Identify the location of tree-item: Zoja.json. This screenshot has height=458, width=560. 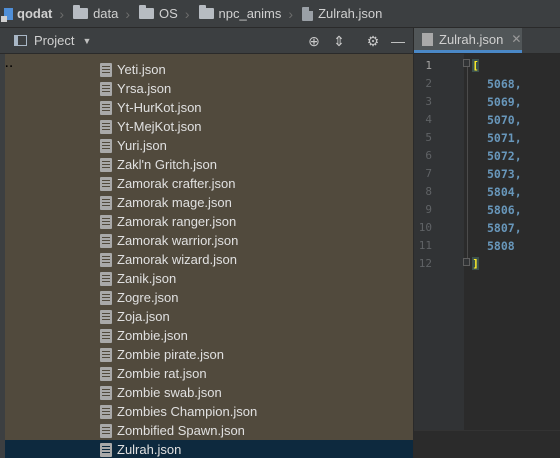
(209, 316).